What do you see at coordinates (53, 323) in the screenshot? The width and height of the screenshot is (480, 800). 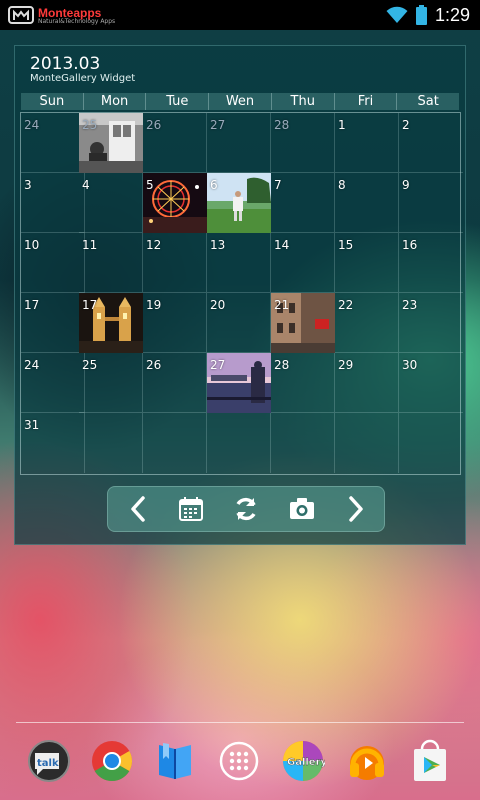 I see `day-cell: 17` at bounding box center [53, 323].